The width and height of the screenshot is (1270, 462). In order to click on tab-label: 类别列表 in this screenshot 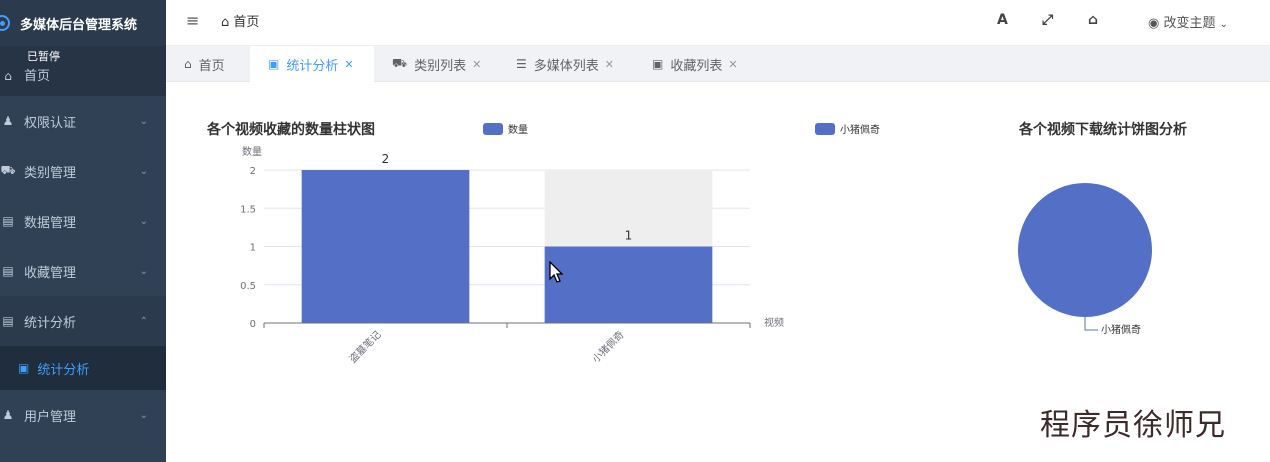, I will do `click(440, 66)`.